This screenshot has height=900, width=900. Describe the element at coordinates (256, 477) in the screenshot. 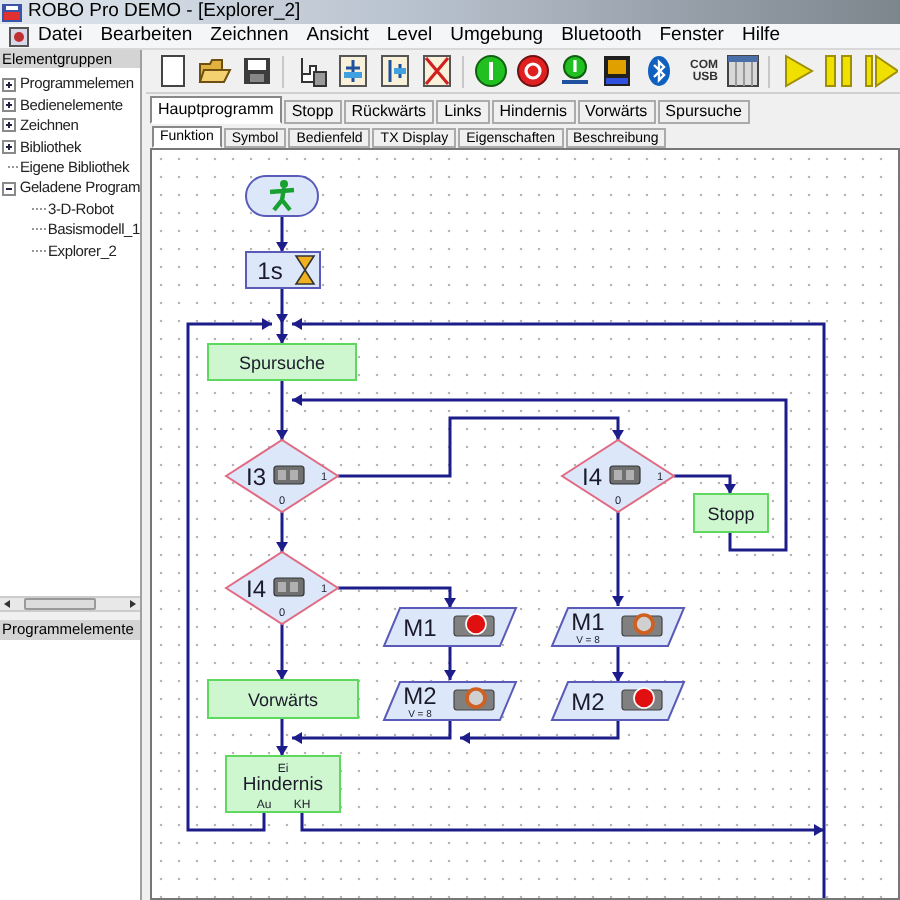

I see `block-label: I3` at that location.